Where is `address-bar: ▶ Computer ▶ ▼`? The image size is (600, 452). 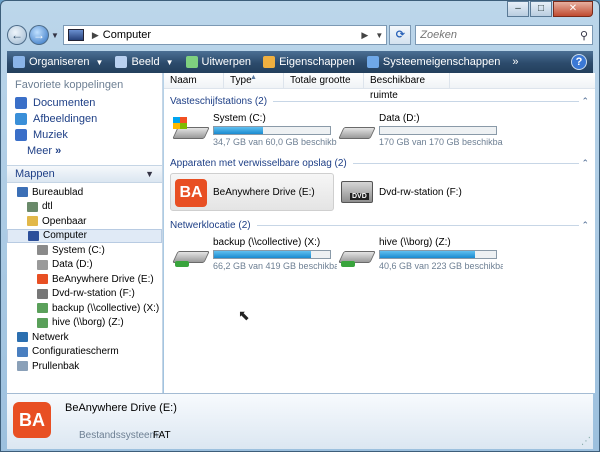
address-bar: ▶ Computer ▶ ▼ is located at coordinates (225, 35).